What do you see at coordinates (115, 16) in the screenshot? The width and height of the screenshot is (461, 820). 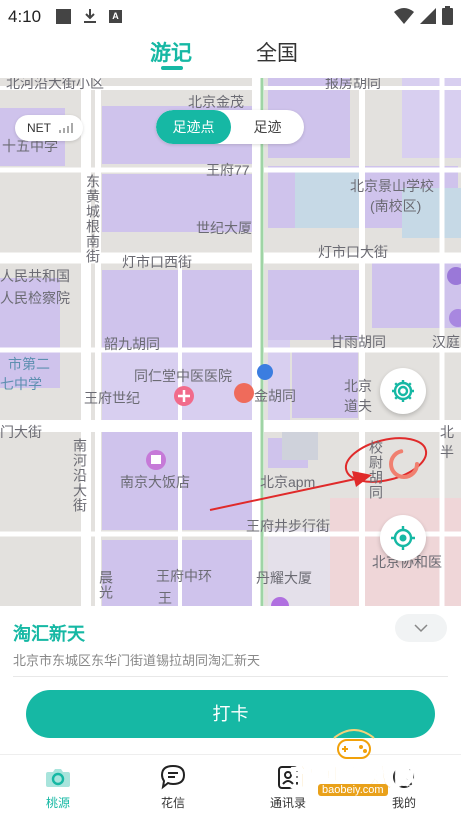 I see `a-icon: A` at bounding box center [115, 16].